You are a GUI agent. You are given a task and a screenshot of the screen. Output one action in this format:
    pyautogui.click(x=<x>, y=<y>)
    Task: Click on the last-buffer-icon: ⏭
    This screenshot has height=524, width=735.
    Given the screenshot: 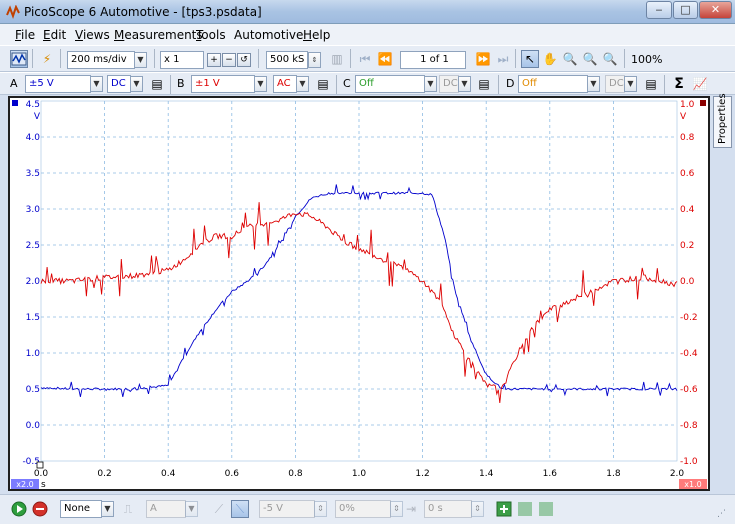 What is the action you would take?
    pyautogui.click(x=503, y=59)
    